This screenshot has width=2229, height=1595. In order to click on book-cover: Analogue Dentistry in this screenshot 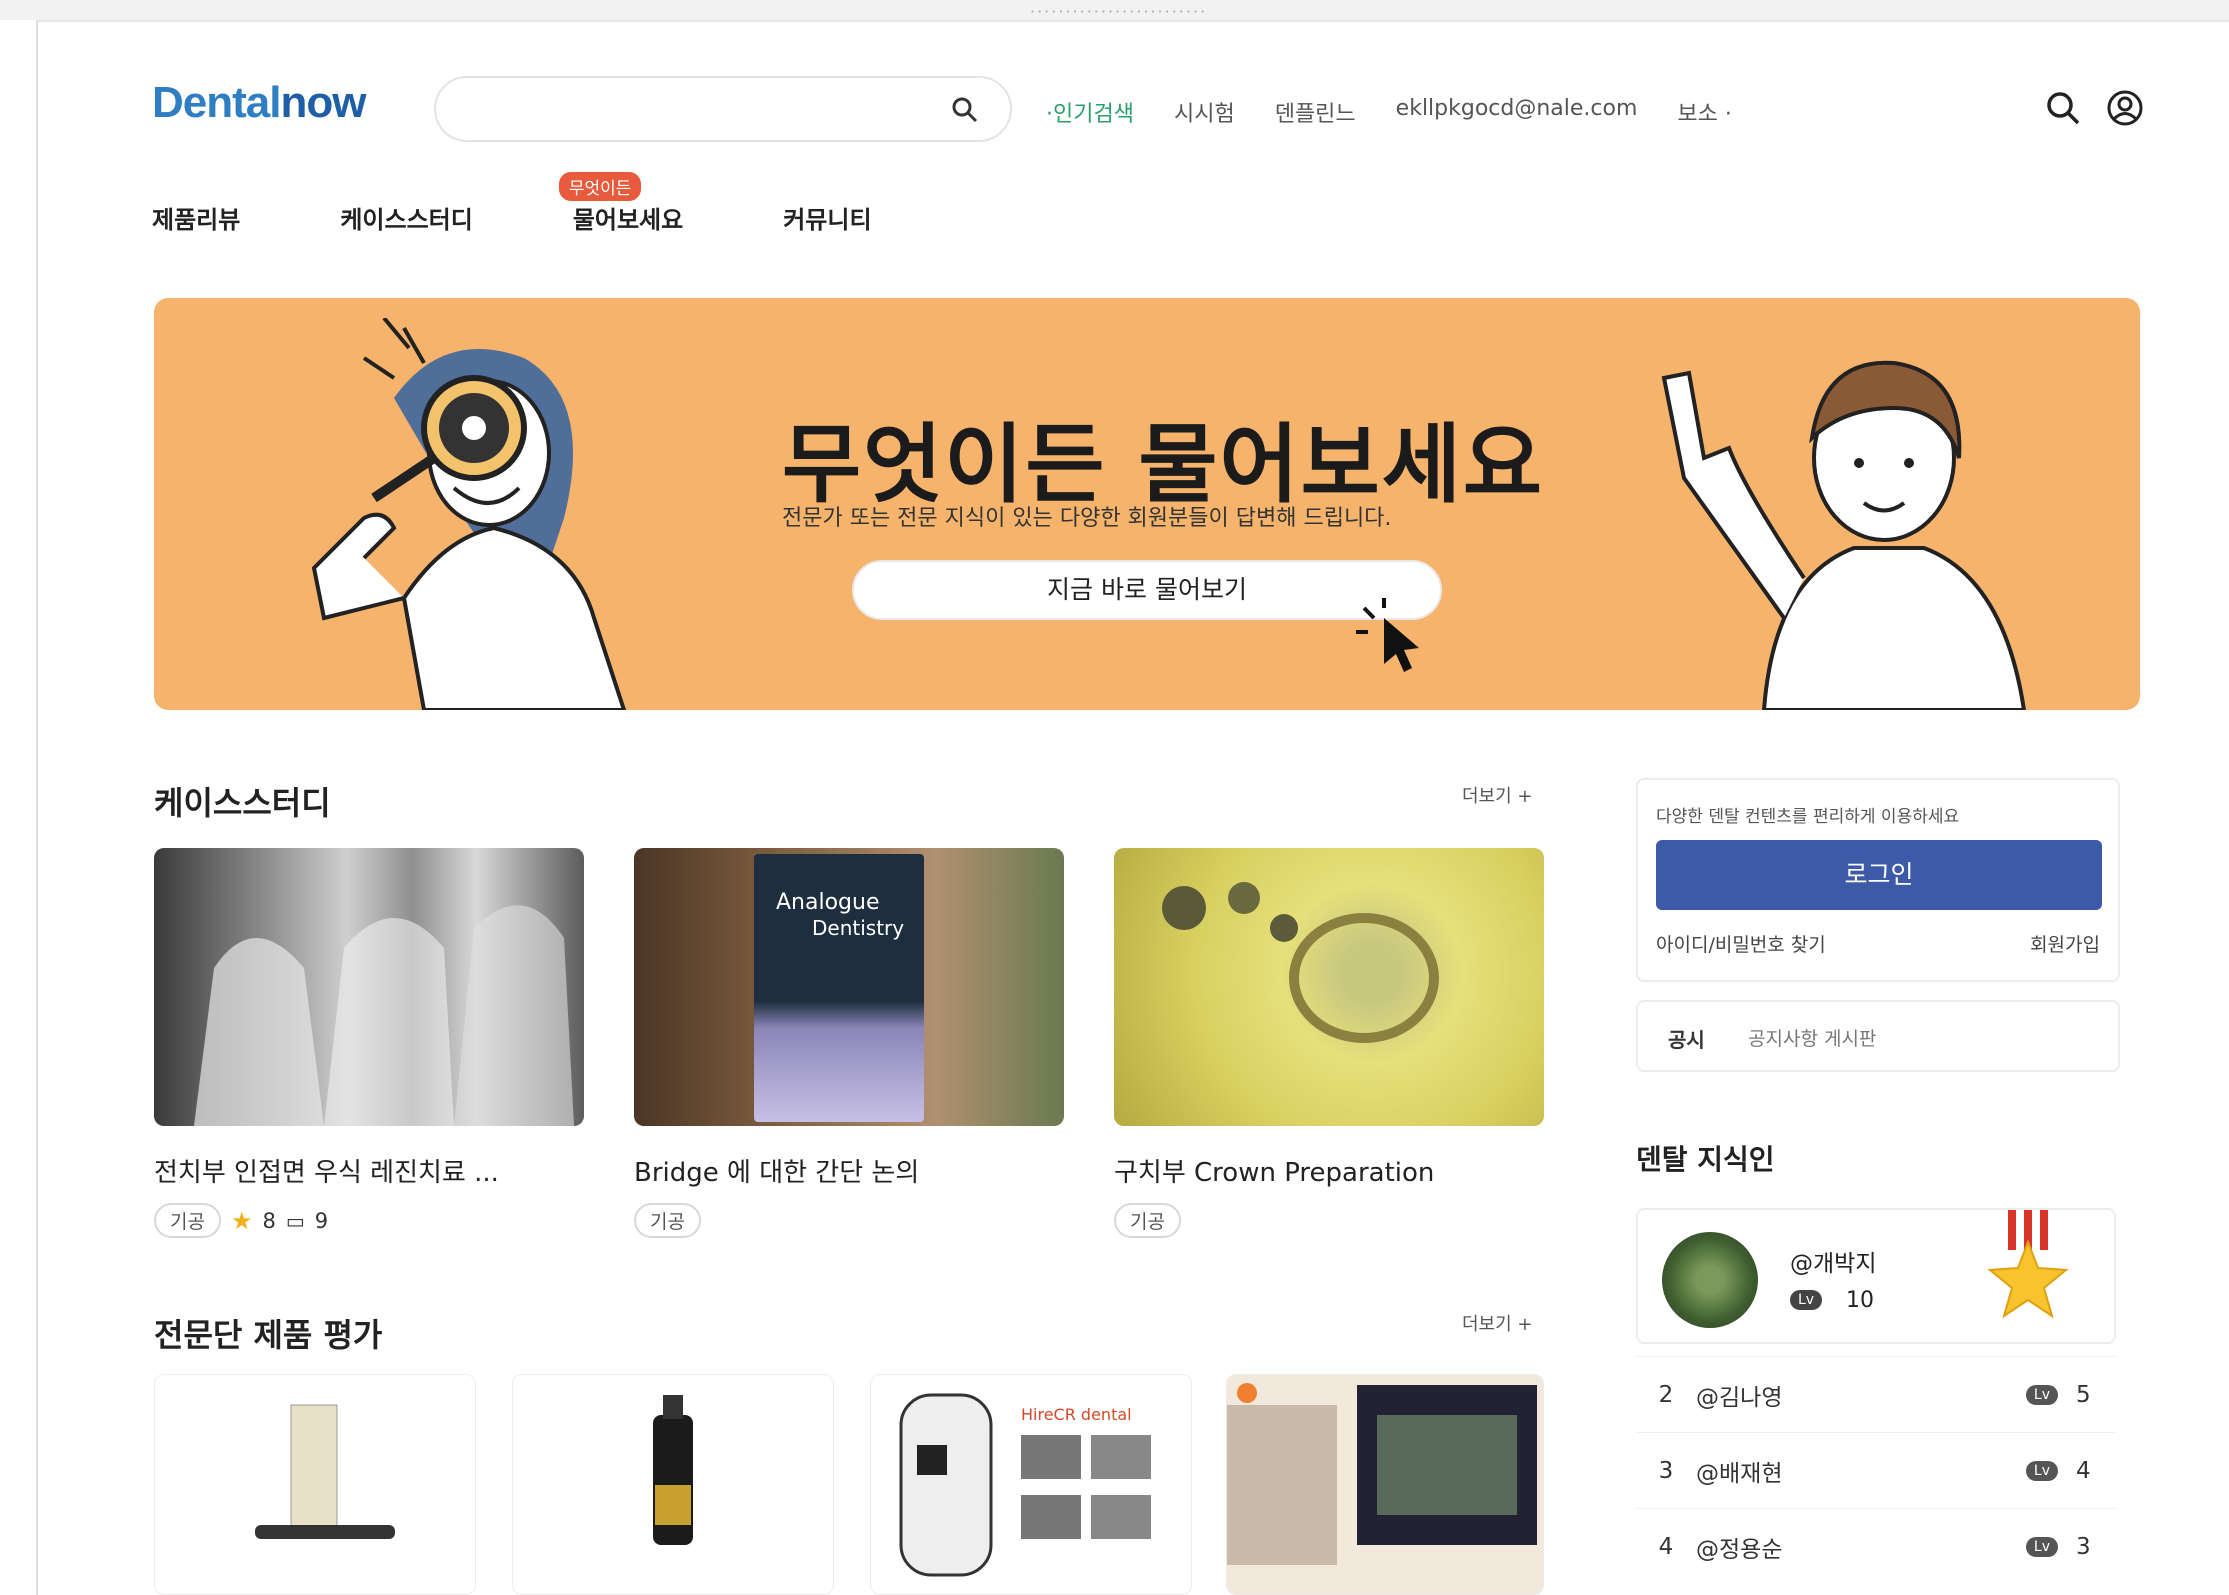, I will do `click(839, 988)`.